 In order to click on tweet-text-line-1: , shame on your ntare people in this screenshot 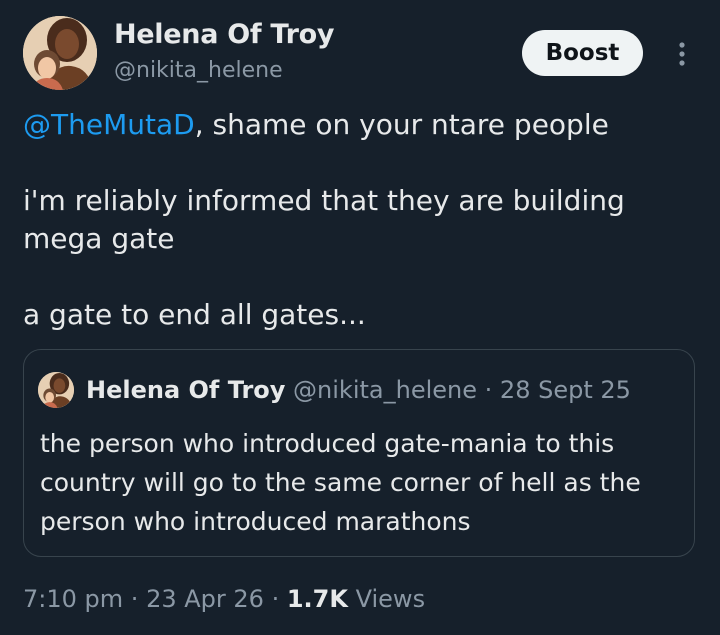, I will do `click(401, 124)`.